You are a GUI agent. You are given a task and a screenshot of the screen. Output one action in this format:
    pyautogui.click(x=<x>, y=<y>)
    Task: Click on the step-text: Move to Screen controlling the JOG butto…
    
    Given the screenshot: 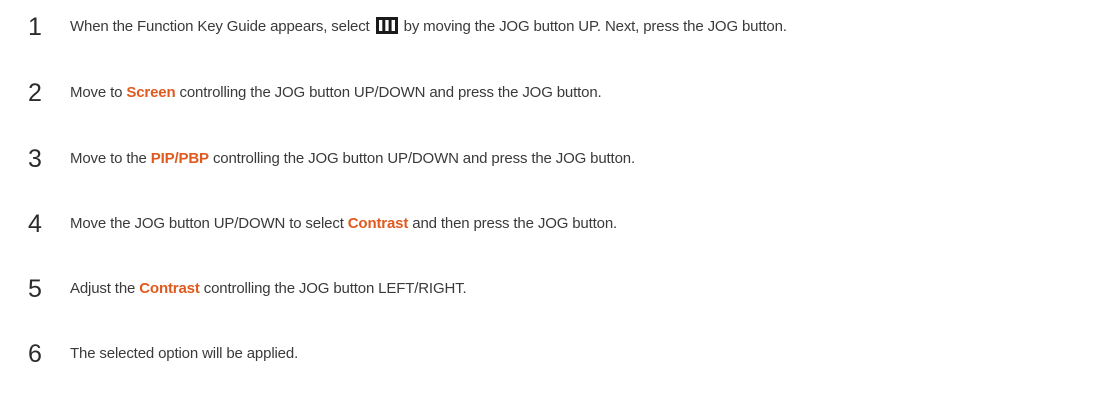 What is the action you would take?
    pyautogui.click(x=336, y=93)
    